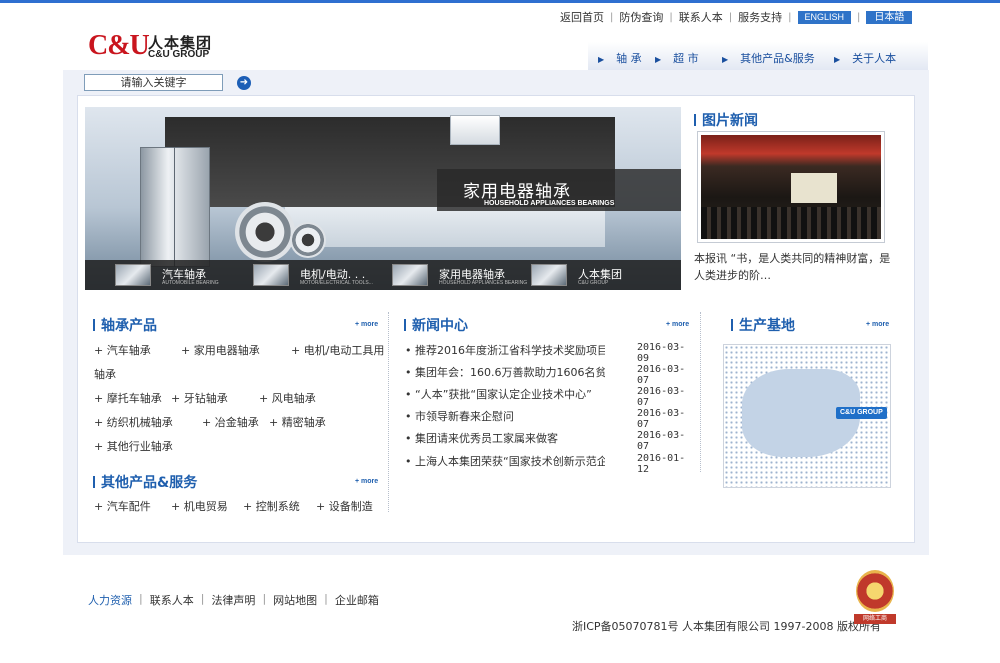 The height and width of the screenshot is (663, 1000). Describe the element at coordinates (861, 413) in the screenshot. I see `map-marker: C&U GROUP` at that location.